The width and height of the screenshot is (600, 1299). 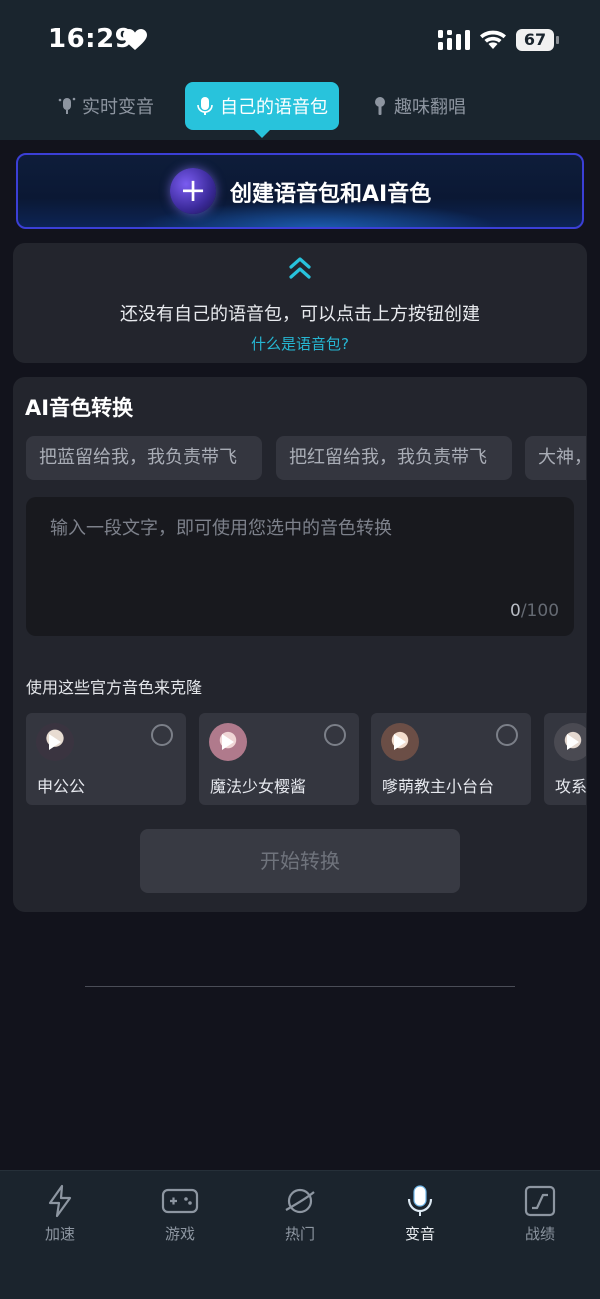 What do you see at coordinates (300, 861) in the screenshot?
I see `start-convert-button: 开始转换` at bounding box center [300, 861].